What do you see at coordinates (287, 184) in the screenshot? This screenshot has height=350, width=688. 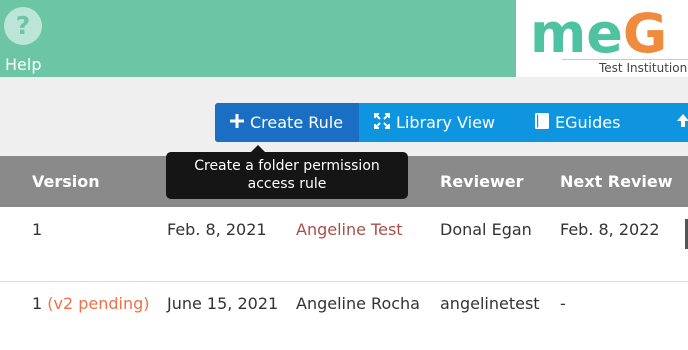 I see `tooltip-line-2: access rule` at bounding box center [287, 184].